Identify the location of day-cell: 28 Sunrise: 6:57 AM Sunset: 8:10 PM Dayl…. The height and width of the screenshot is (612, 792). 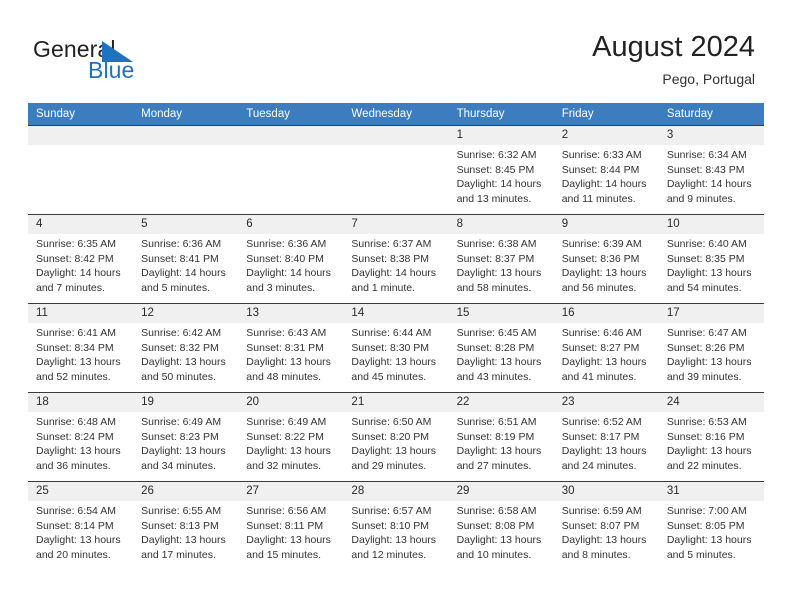
(396, 526).